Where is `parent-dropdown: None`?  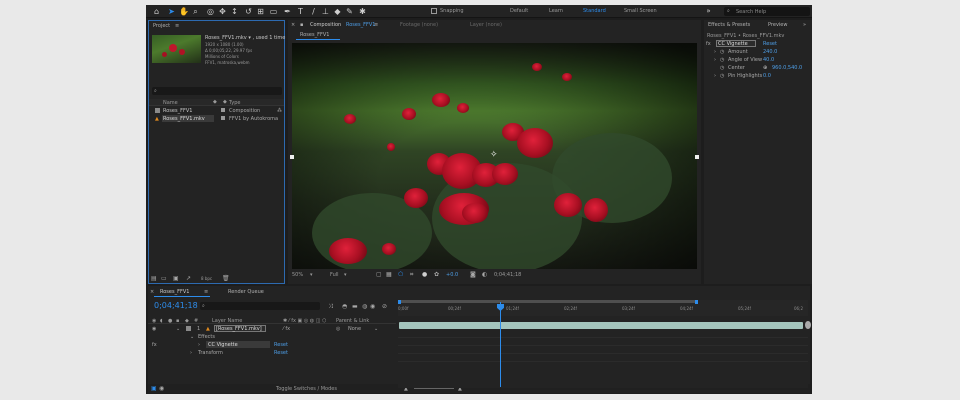
parent-dropdown: None is located at coordinates (354, 329).